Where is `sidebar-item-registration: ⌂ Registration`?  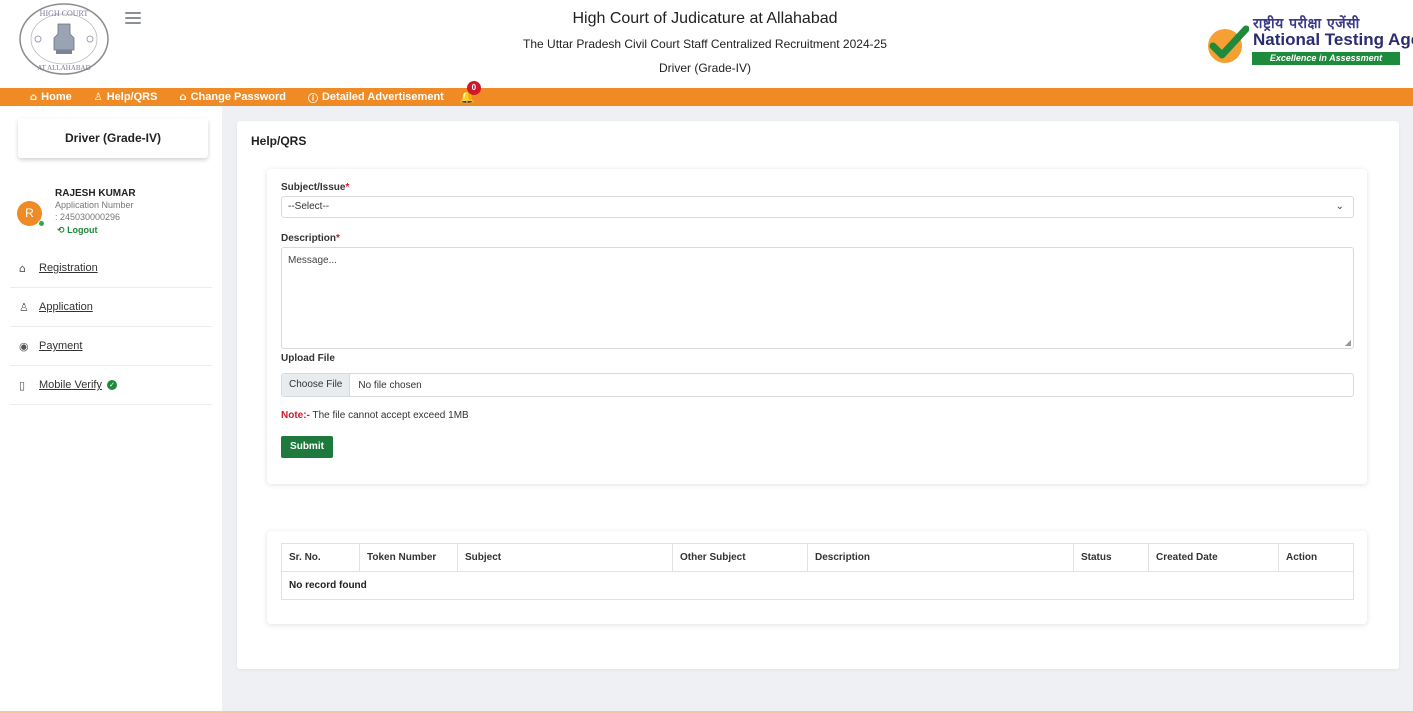
sidebar-item-registration: ⌂ Registration is located at coordinates (111, 268).